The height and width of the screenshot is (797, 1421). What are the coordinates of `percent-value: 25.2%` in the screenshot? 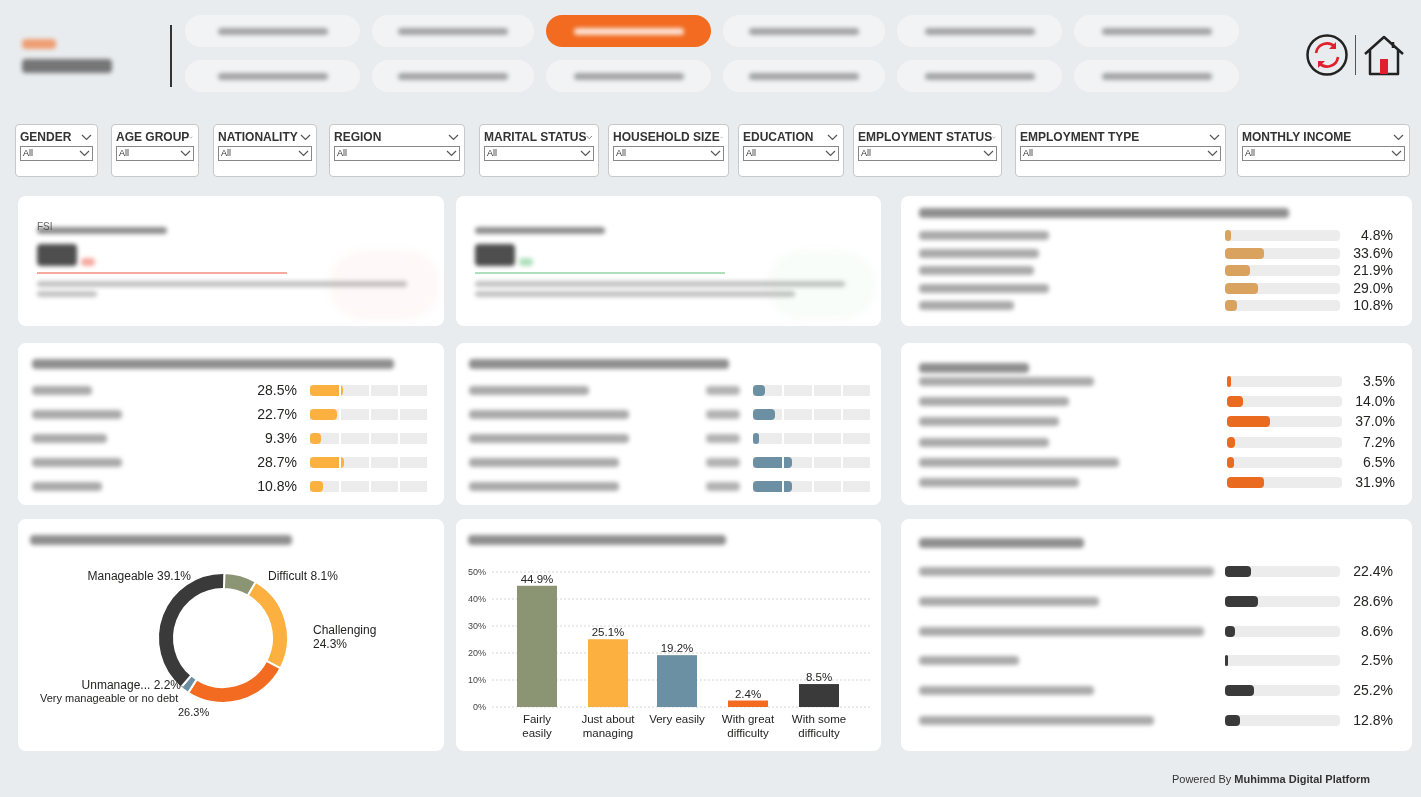 It's located at (1372, 691).